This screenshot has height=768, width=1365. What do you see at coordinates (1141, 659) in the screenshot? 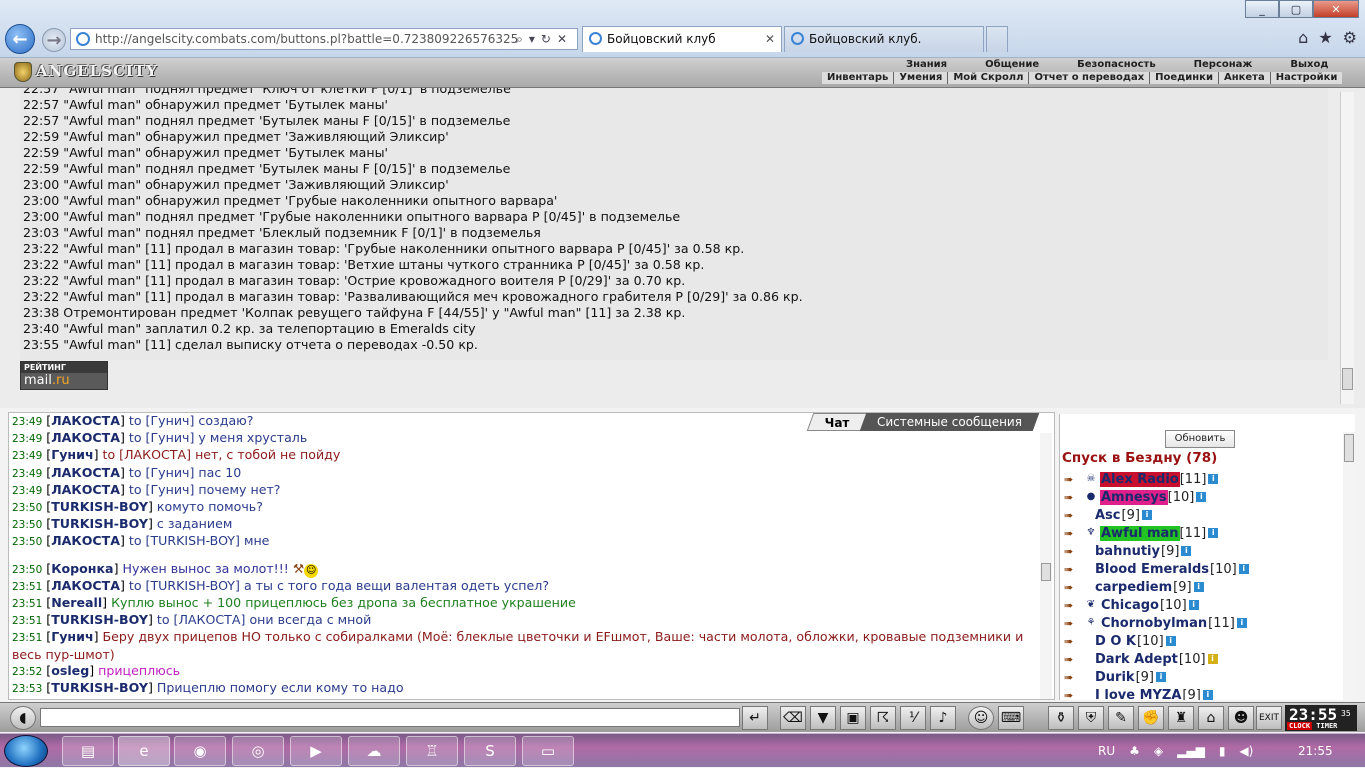
I see `player-row: ➠ Dark Adept [10] i` at bounding box center [1141, 659].